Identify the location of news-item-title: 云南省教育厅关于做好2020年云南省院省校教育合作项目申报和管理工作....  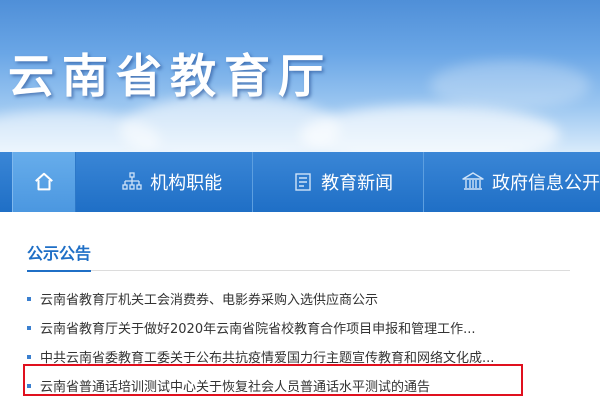
(257, 327).